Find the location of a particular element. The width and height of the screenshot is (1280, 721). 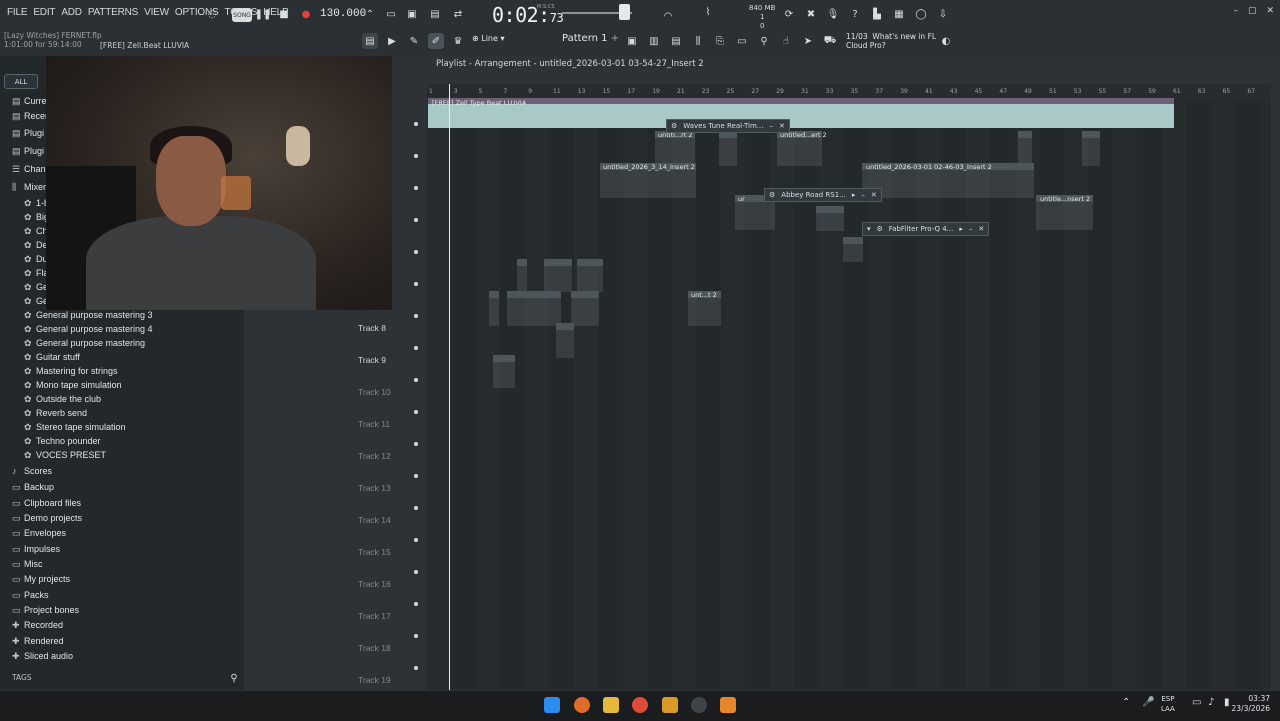

stamp-icon: ♛ is located at coordinates (458, 41).